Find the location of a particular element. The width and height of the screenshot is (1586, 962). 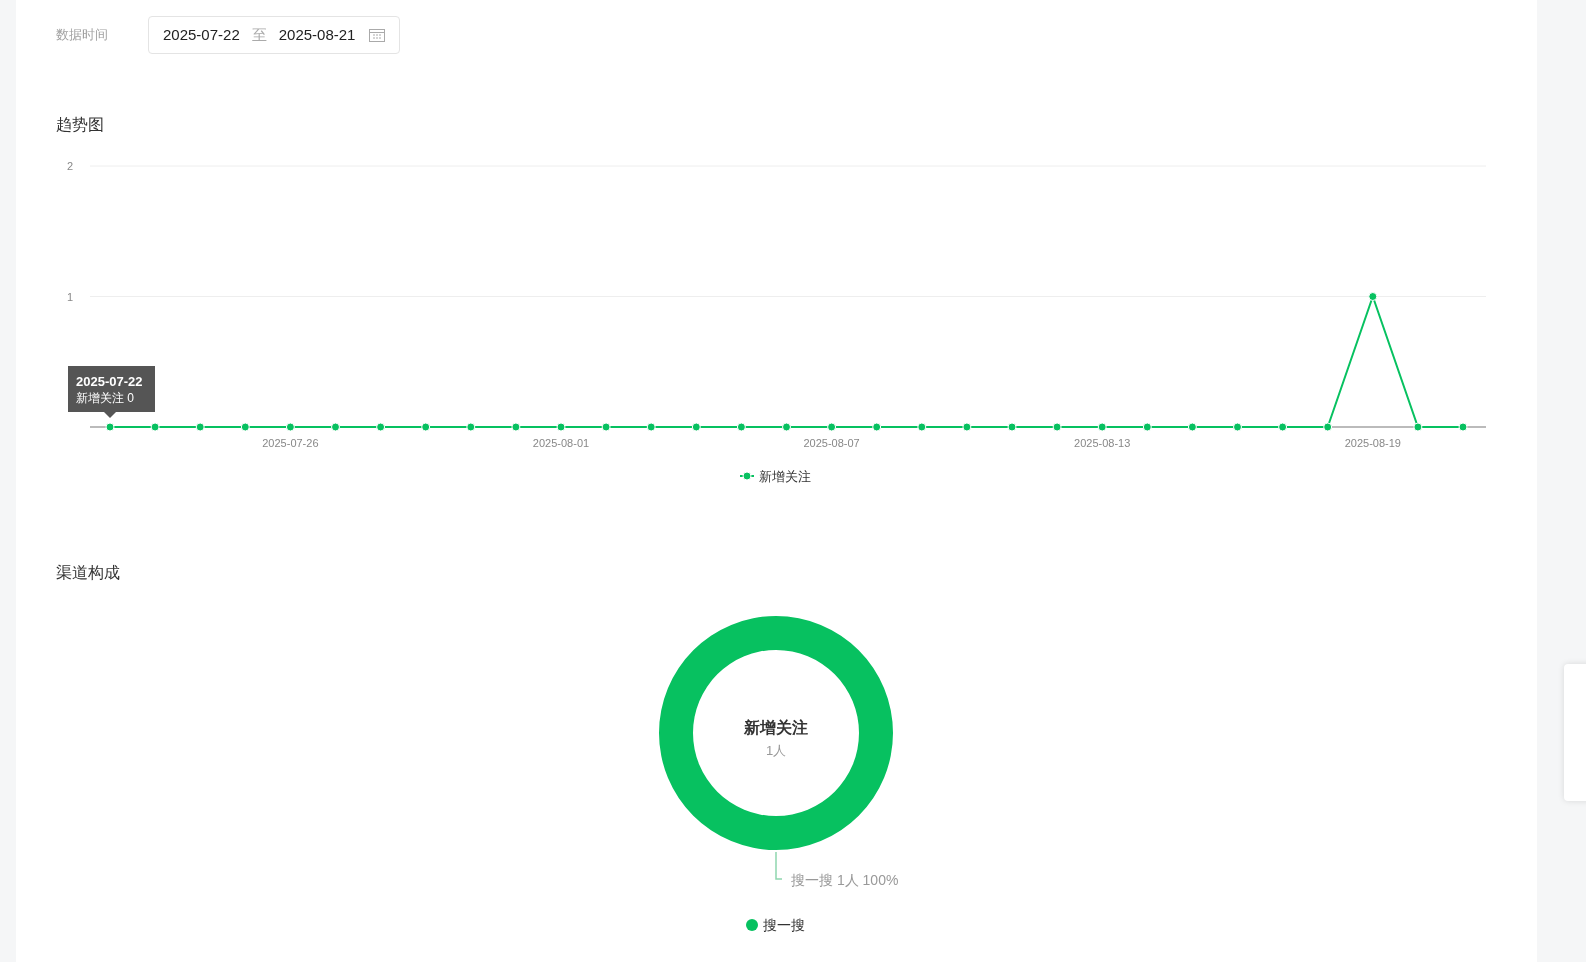

x-tick-label: 2025-08-13 is located at coordinates (1102, 443).